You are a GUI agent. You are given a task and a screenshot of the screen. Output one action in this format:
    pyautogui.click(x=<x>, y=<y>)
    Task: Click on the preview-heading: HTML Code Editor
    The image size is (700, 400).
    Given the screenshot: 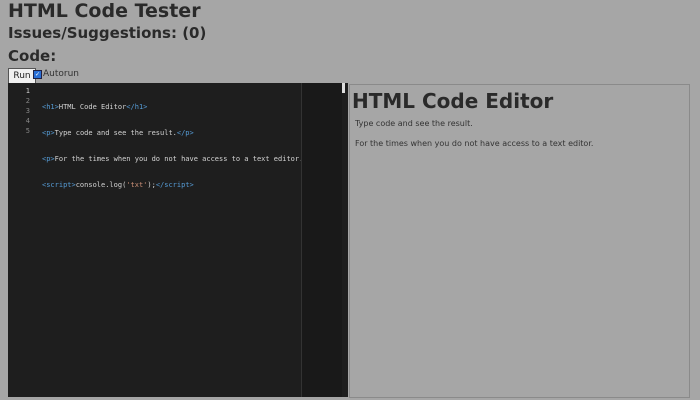 What is the action you would take?
    pyautogui.click(x=453, y=101)
    